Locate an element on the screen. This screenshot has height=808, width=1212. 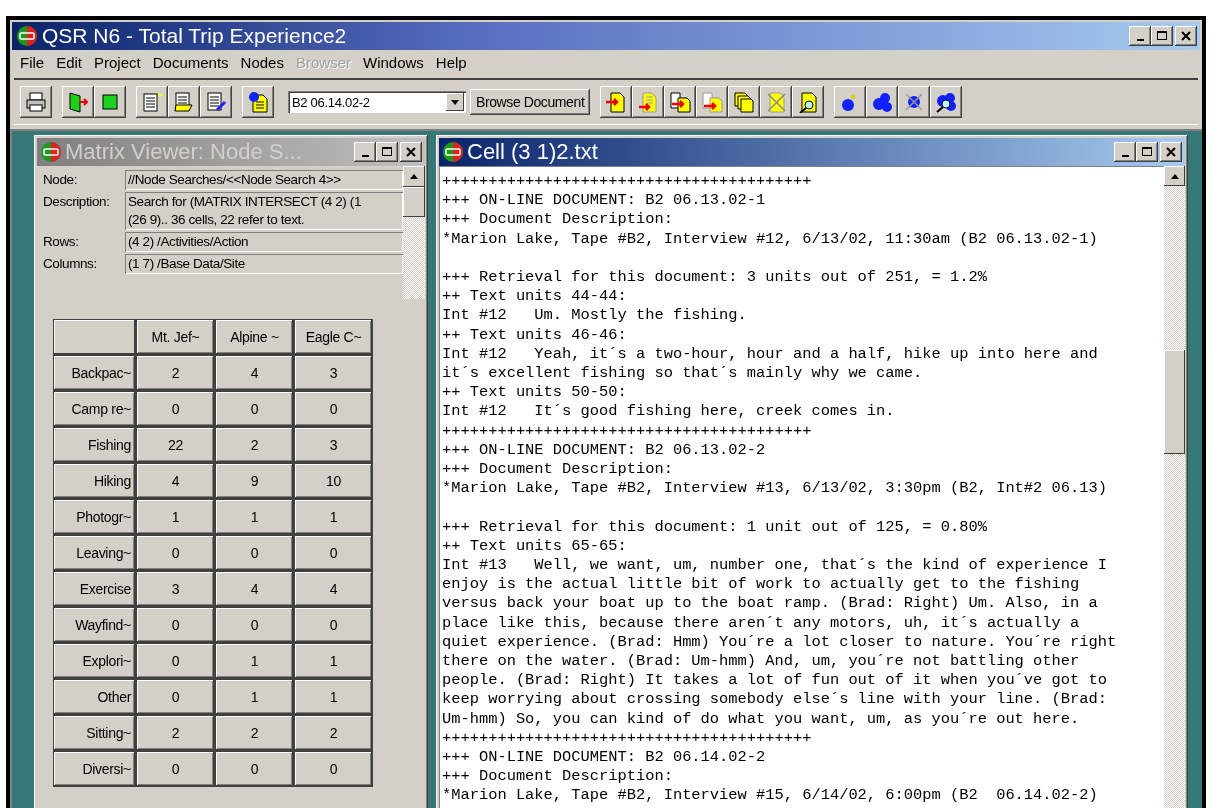
matrix-cell: 9 is located at coordinates (254, 481).